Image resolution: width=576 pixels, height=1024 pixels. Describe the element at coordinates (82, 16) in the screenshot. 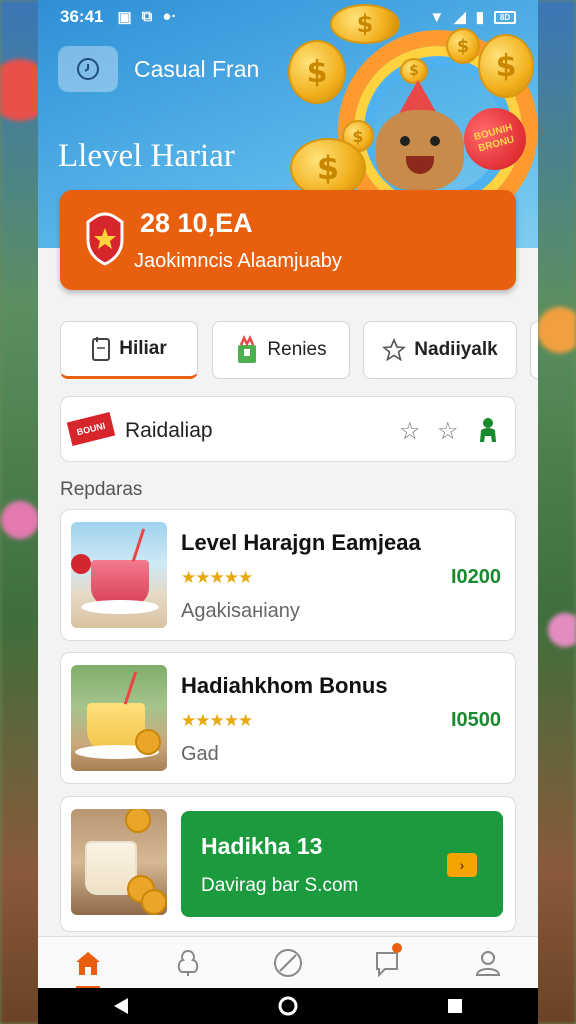

I see `status-time: 36:41` at that location.